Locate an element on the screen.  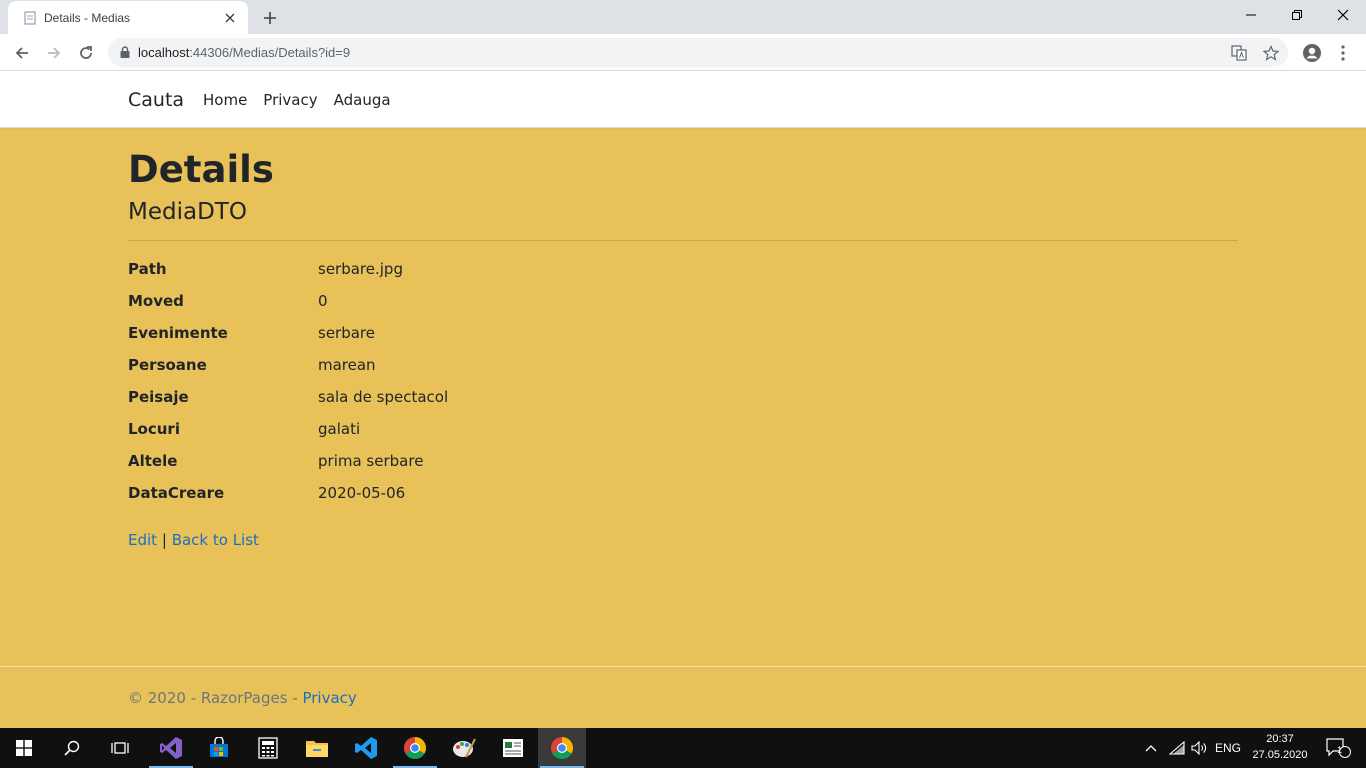
lock-icon is located at coordinates (125, 52).